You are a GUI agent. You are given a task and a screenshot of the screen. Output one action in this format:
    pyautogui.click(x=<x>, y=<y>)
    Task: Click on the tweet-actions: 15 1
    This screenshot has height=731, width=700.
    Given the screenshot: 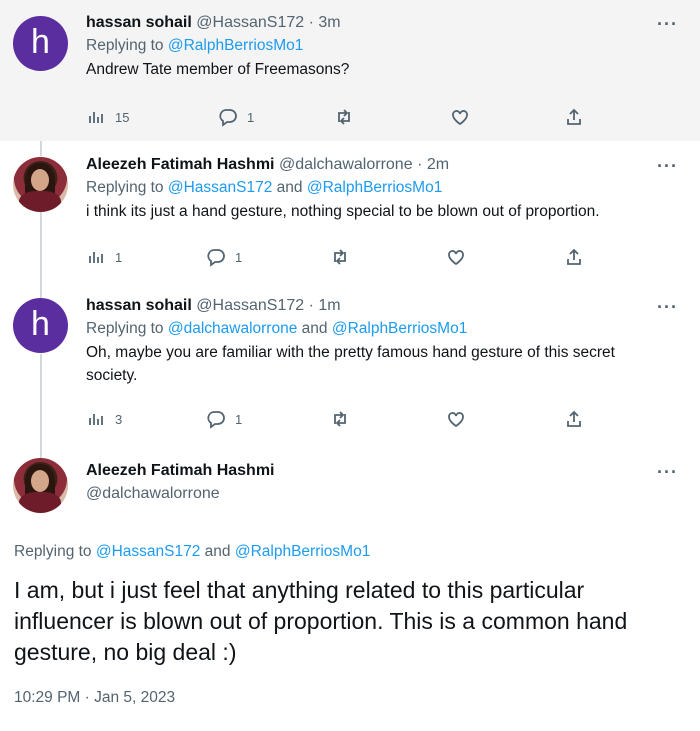 What is the action you would take?
    pyautogui.click(x=346, y=117)
    